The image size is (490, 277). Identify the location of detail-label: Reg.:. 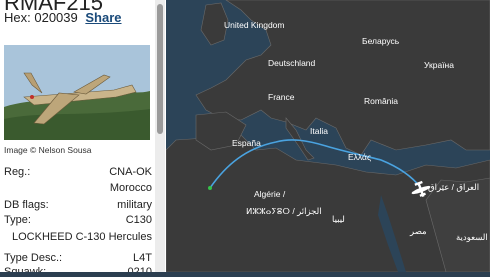
(17, 172).